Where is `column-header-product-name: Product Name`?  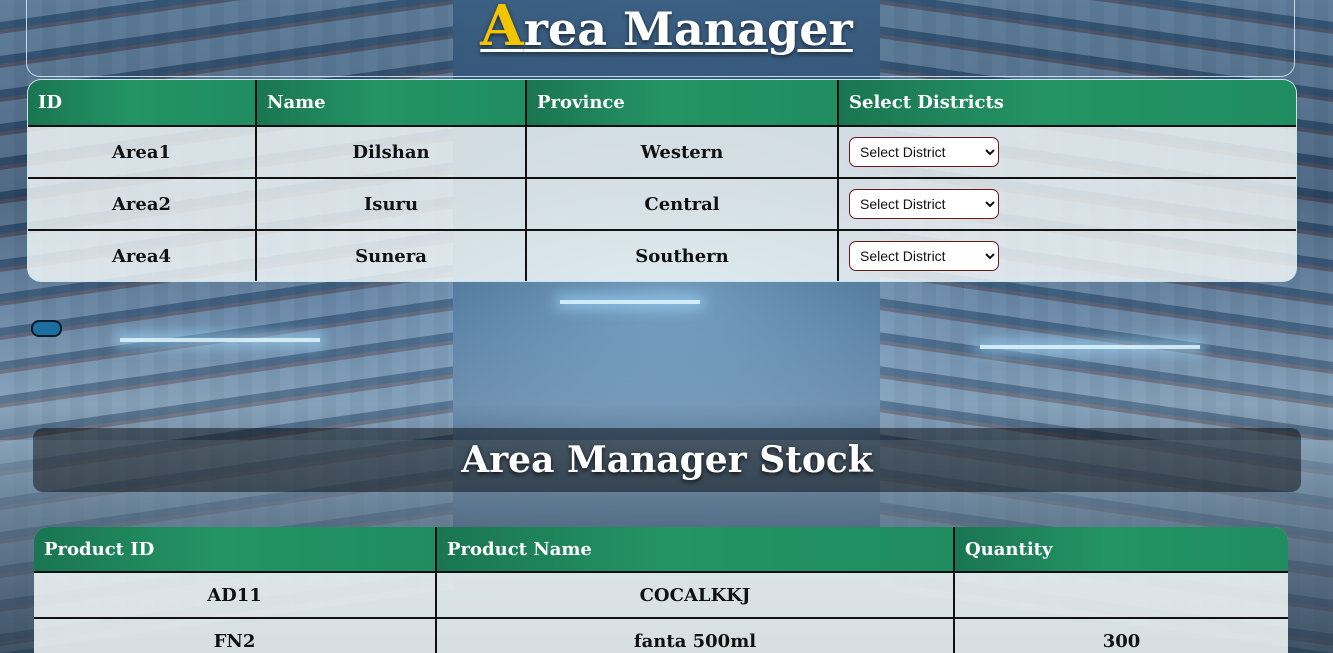
column-header-product-name: Product Name is located at coordinates (695, 550).